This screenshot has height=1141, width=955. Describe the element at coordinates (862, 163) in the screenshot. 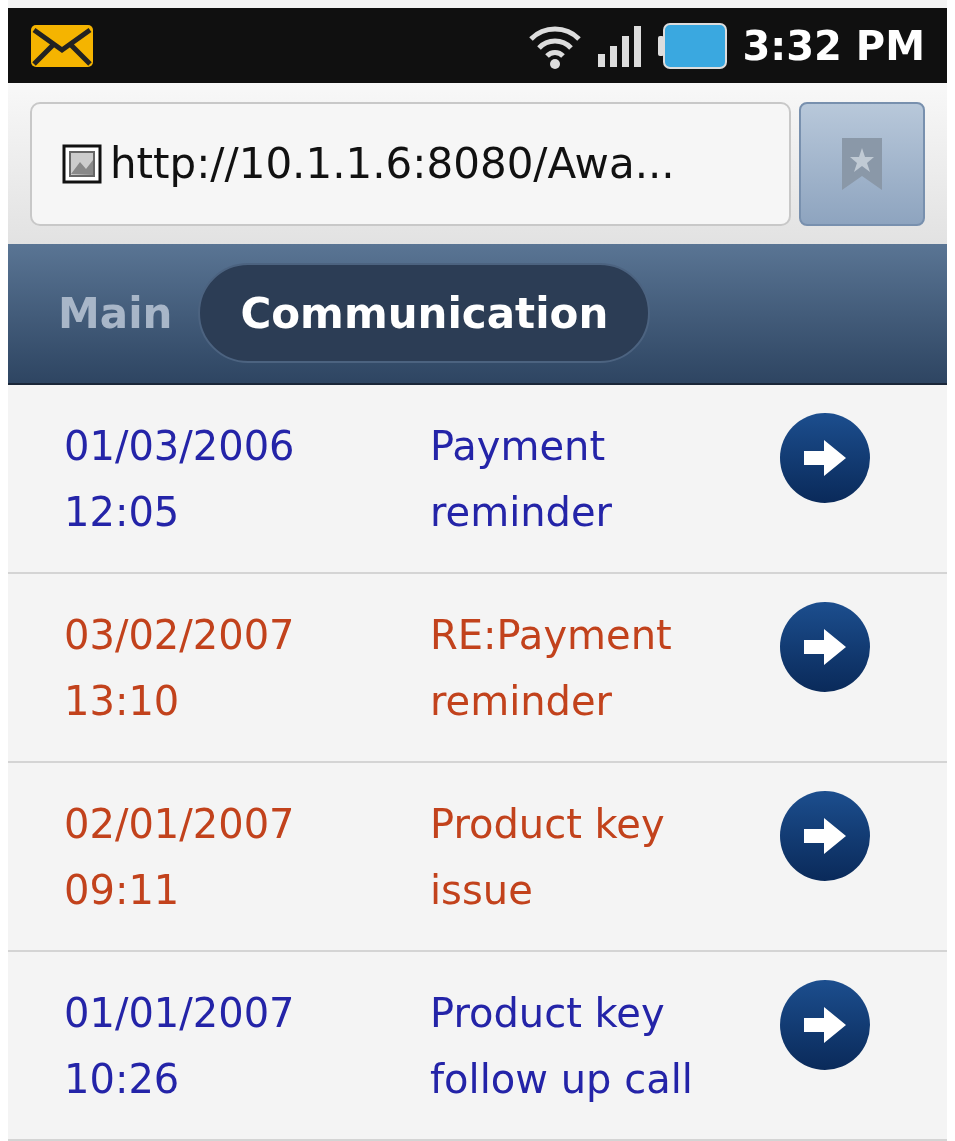

I see `bookmark-icon` at that location.